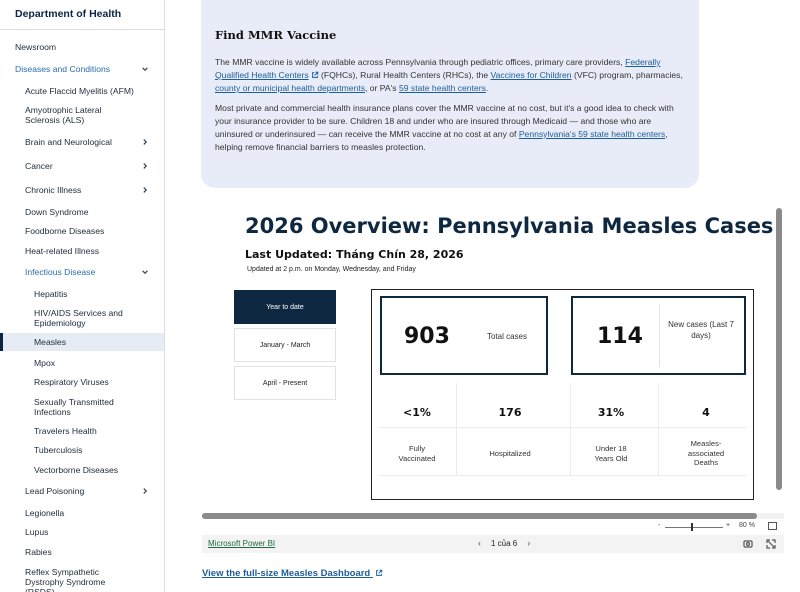  Describe the element at coordinates (82, 91) in the screenshot. I see `sidebar-item-afm: Acute Flaccid Myelitis (AFM)` at that location.